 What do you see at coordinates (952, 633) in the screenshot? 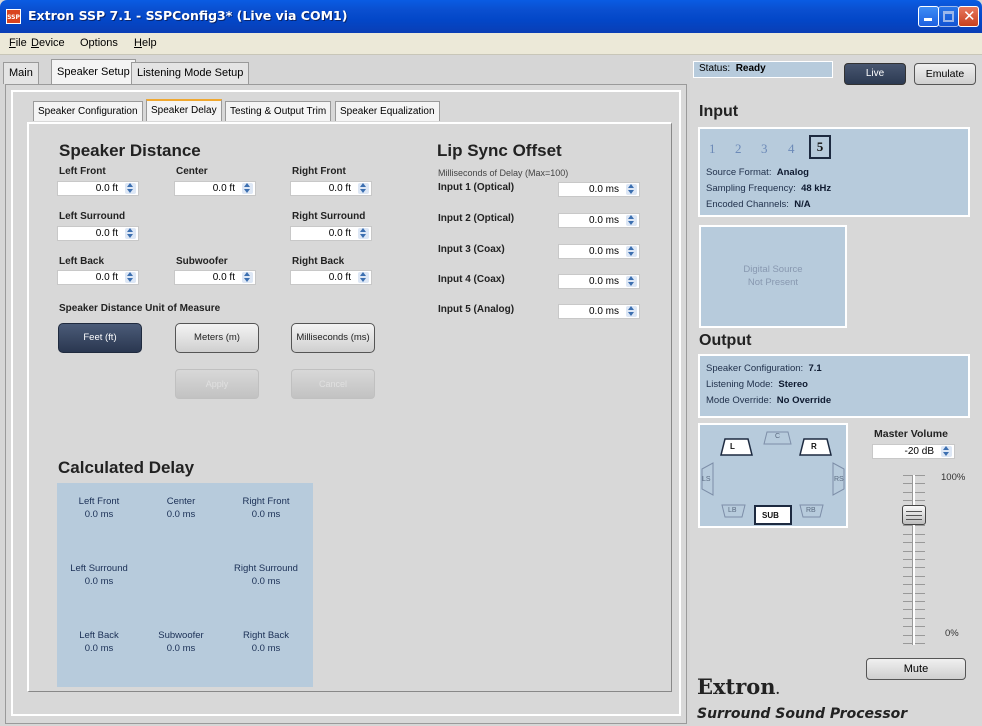
I see `volume-min-label: 0%` at bounding box center [952, 633].